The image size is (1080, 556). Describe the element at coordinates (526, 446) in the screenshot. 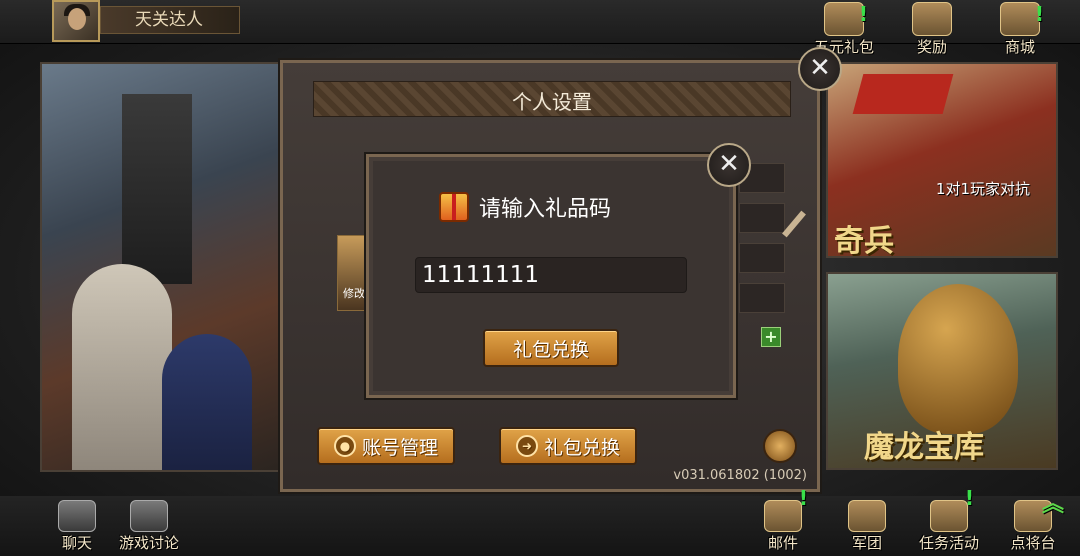

I see `arrow-right-icon: ➜` at that location.